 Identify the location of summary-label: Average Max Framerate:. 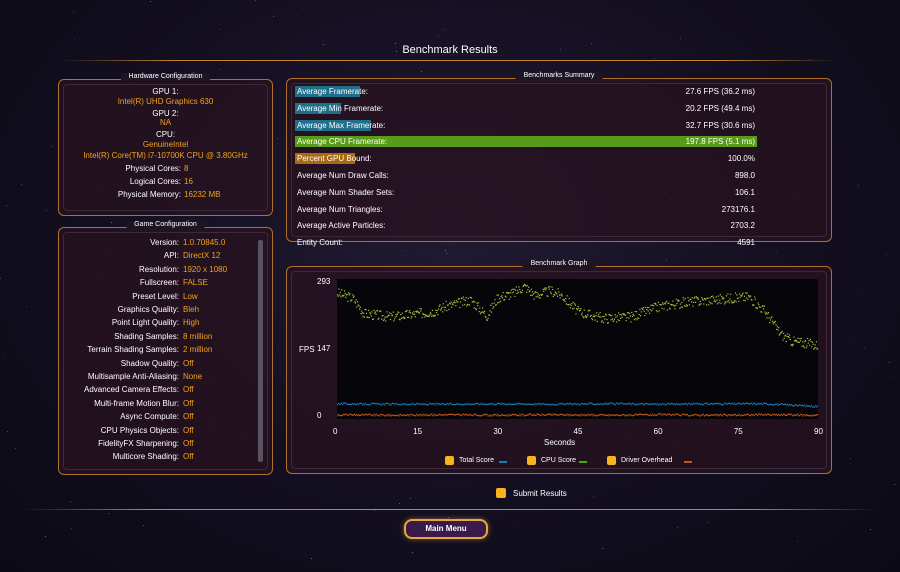
(341, 125).